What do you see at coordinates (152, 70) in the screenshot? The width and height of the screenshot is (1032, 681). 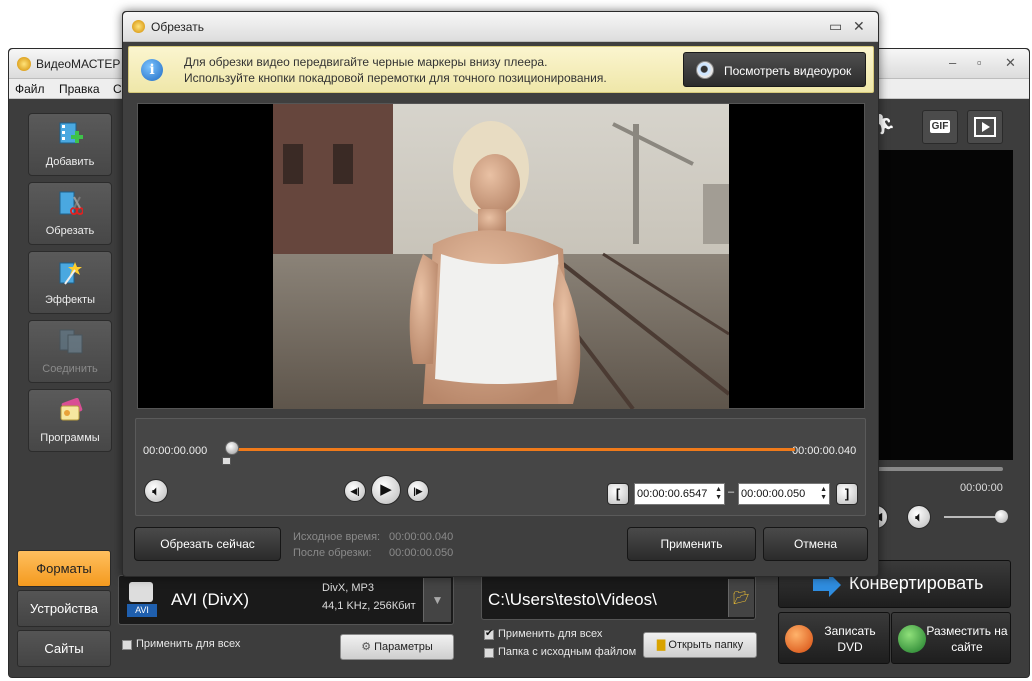 I see `info-icon: i` at bounding box center [152, 70].